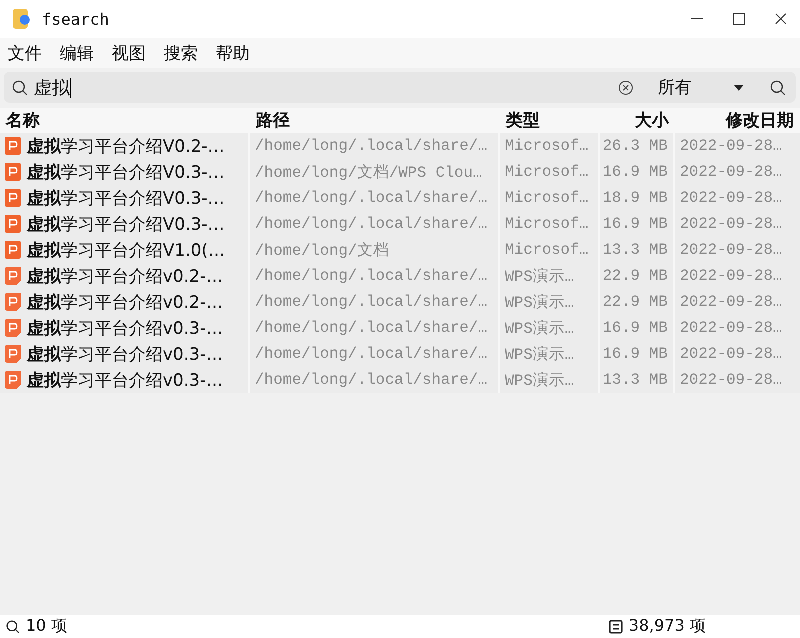 The height and width of the screenshot is (638, 800). What do you see at coordinates (77, 53) in the screenshot?
I see `menu-item: 编辑` at bounding box center [77, 53].